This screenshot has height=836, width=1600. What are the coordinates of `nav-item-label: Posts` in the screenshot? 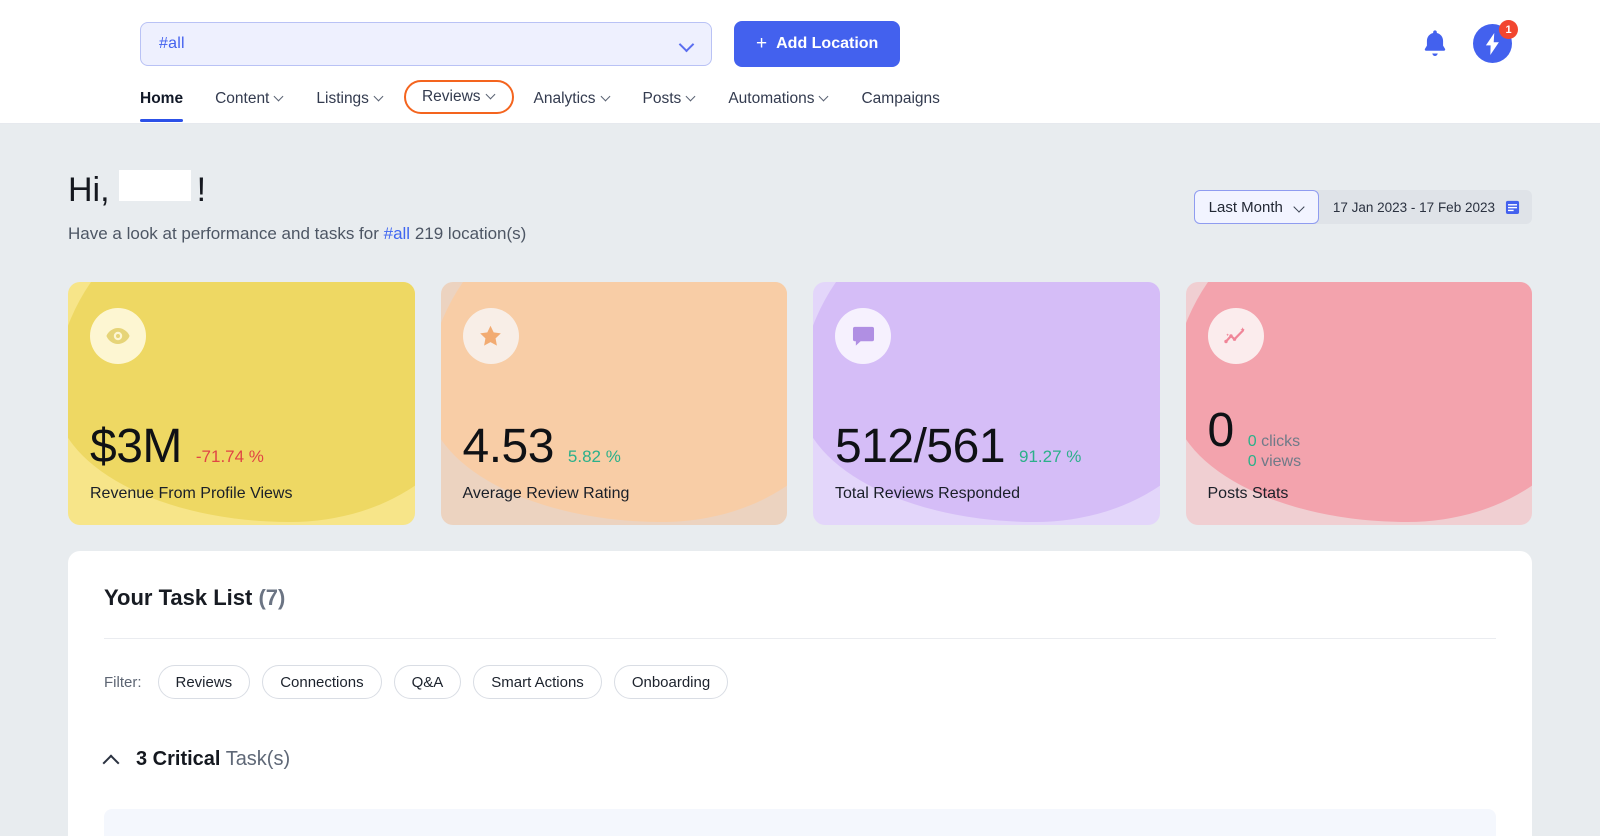 It's located at (662, 98).